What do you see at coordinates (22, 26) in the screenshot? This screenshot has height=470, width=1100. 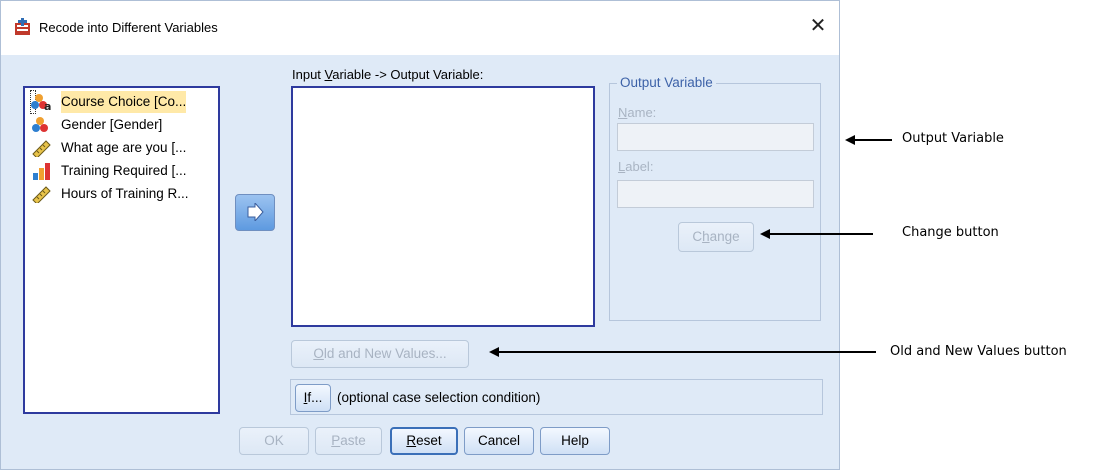 I see `recode-app-icon` at bounding box center [22, 26].